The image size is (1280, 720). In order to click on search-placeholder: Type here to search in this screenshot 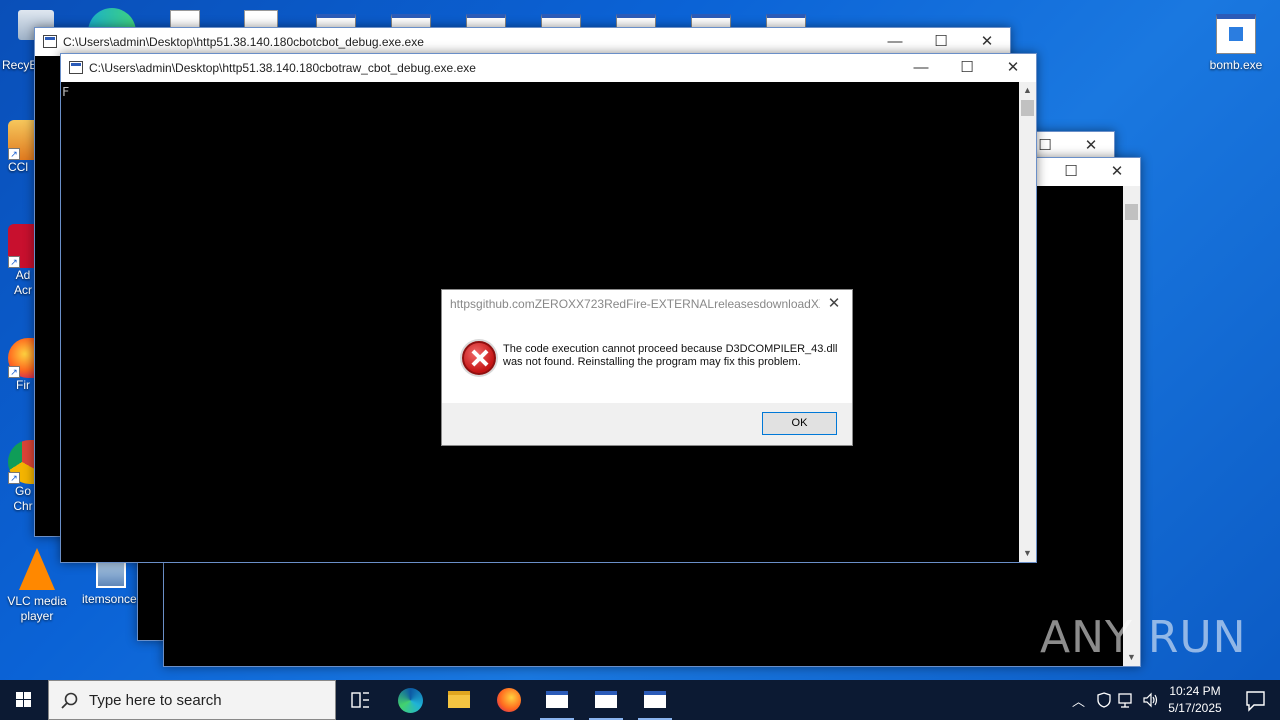, I will do `click(155, 700)`.